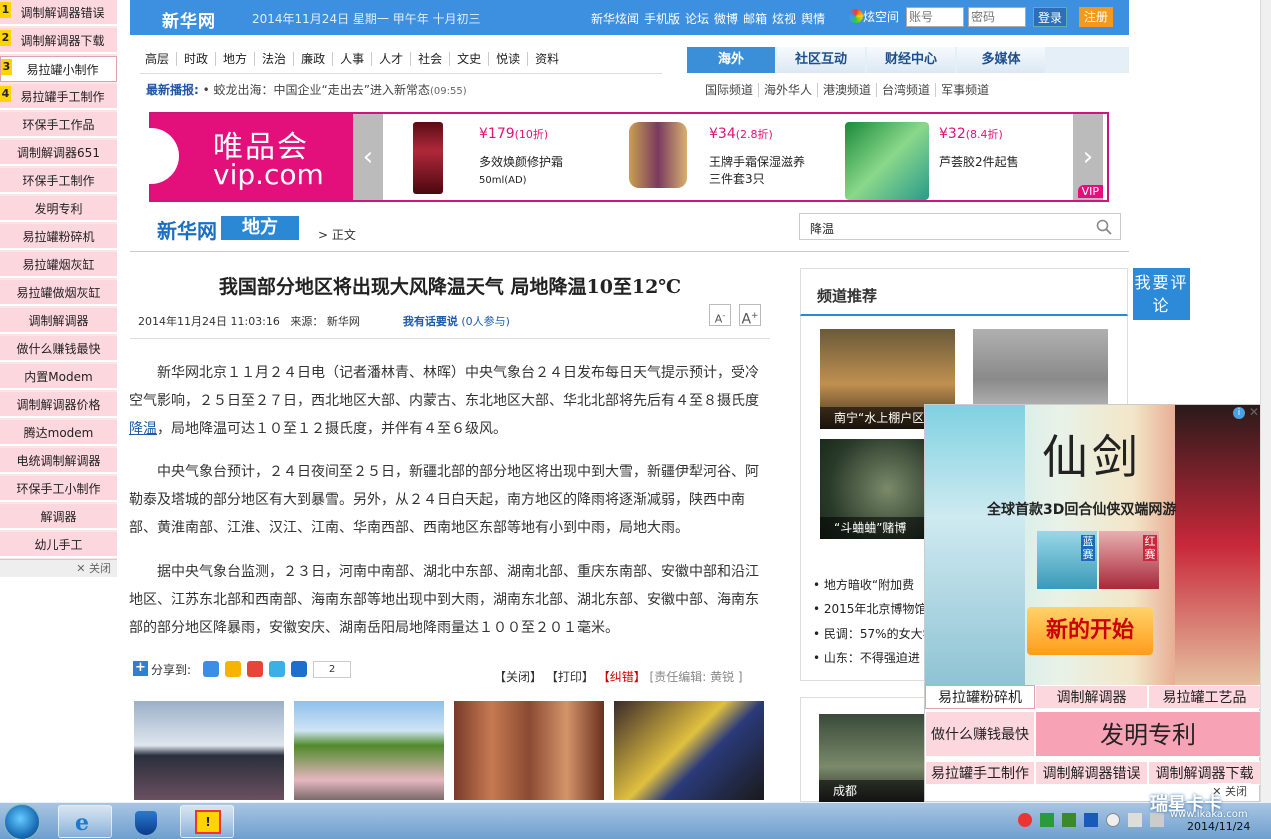 The height and width of the screenshot is (839, 1271). I want to click on left-rail-item: 调制解调器, so click(58, 321).